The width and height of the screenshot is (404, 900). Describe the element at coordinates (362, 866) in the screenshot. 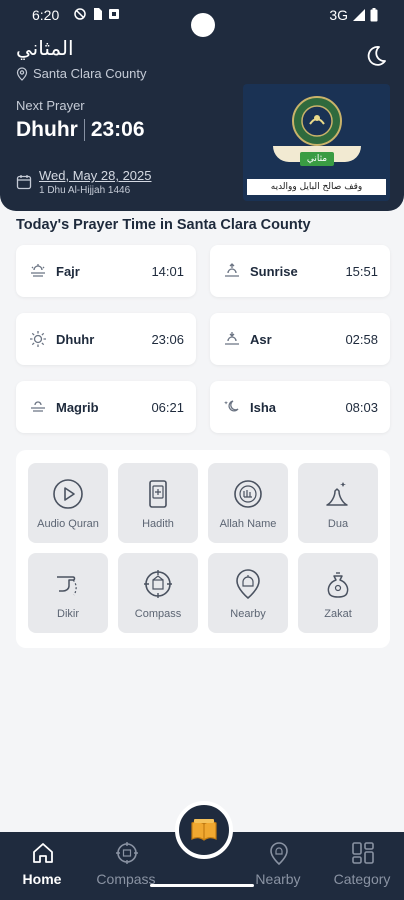

I see `nav-category: Category` at that location.